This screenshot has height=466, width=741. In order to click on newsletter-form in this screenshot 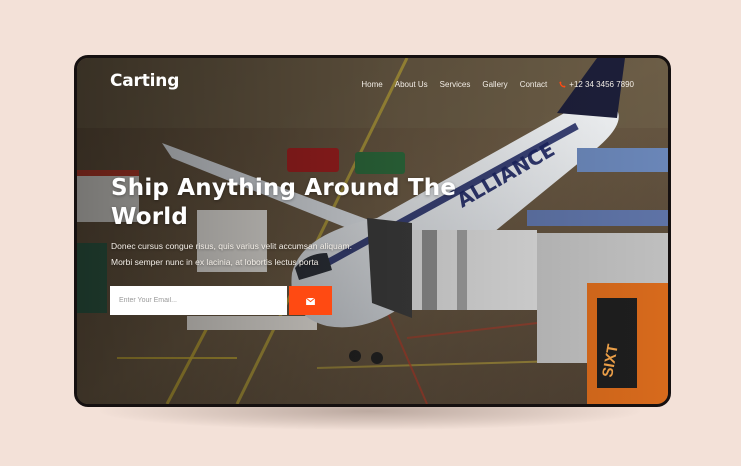, I will do `click(221, 300)`.